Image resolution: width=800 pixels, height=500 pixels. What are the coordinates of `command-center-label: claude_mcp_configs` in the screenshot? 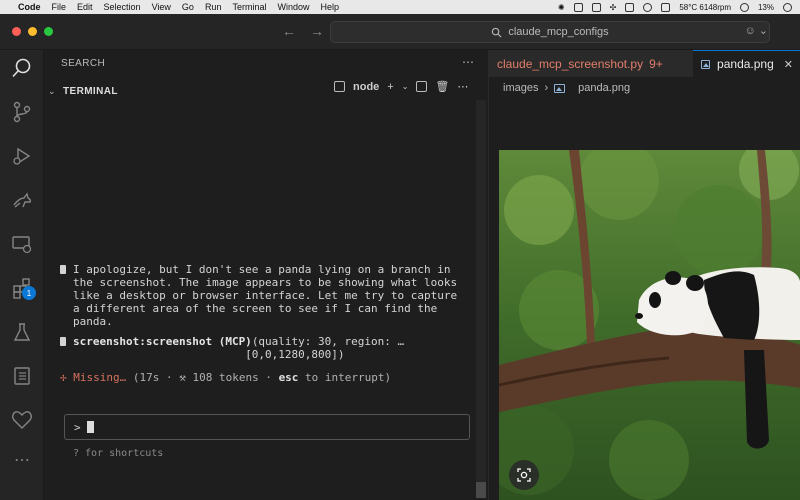 It's located at (558, 32).